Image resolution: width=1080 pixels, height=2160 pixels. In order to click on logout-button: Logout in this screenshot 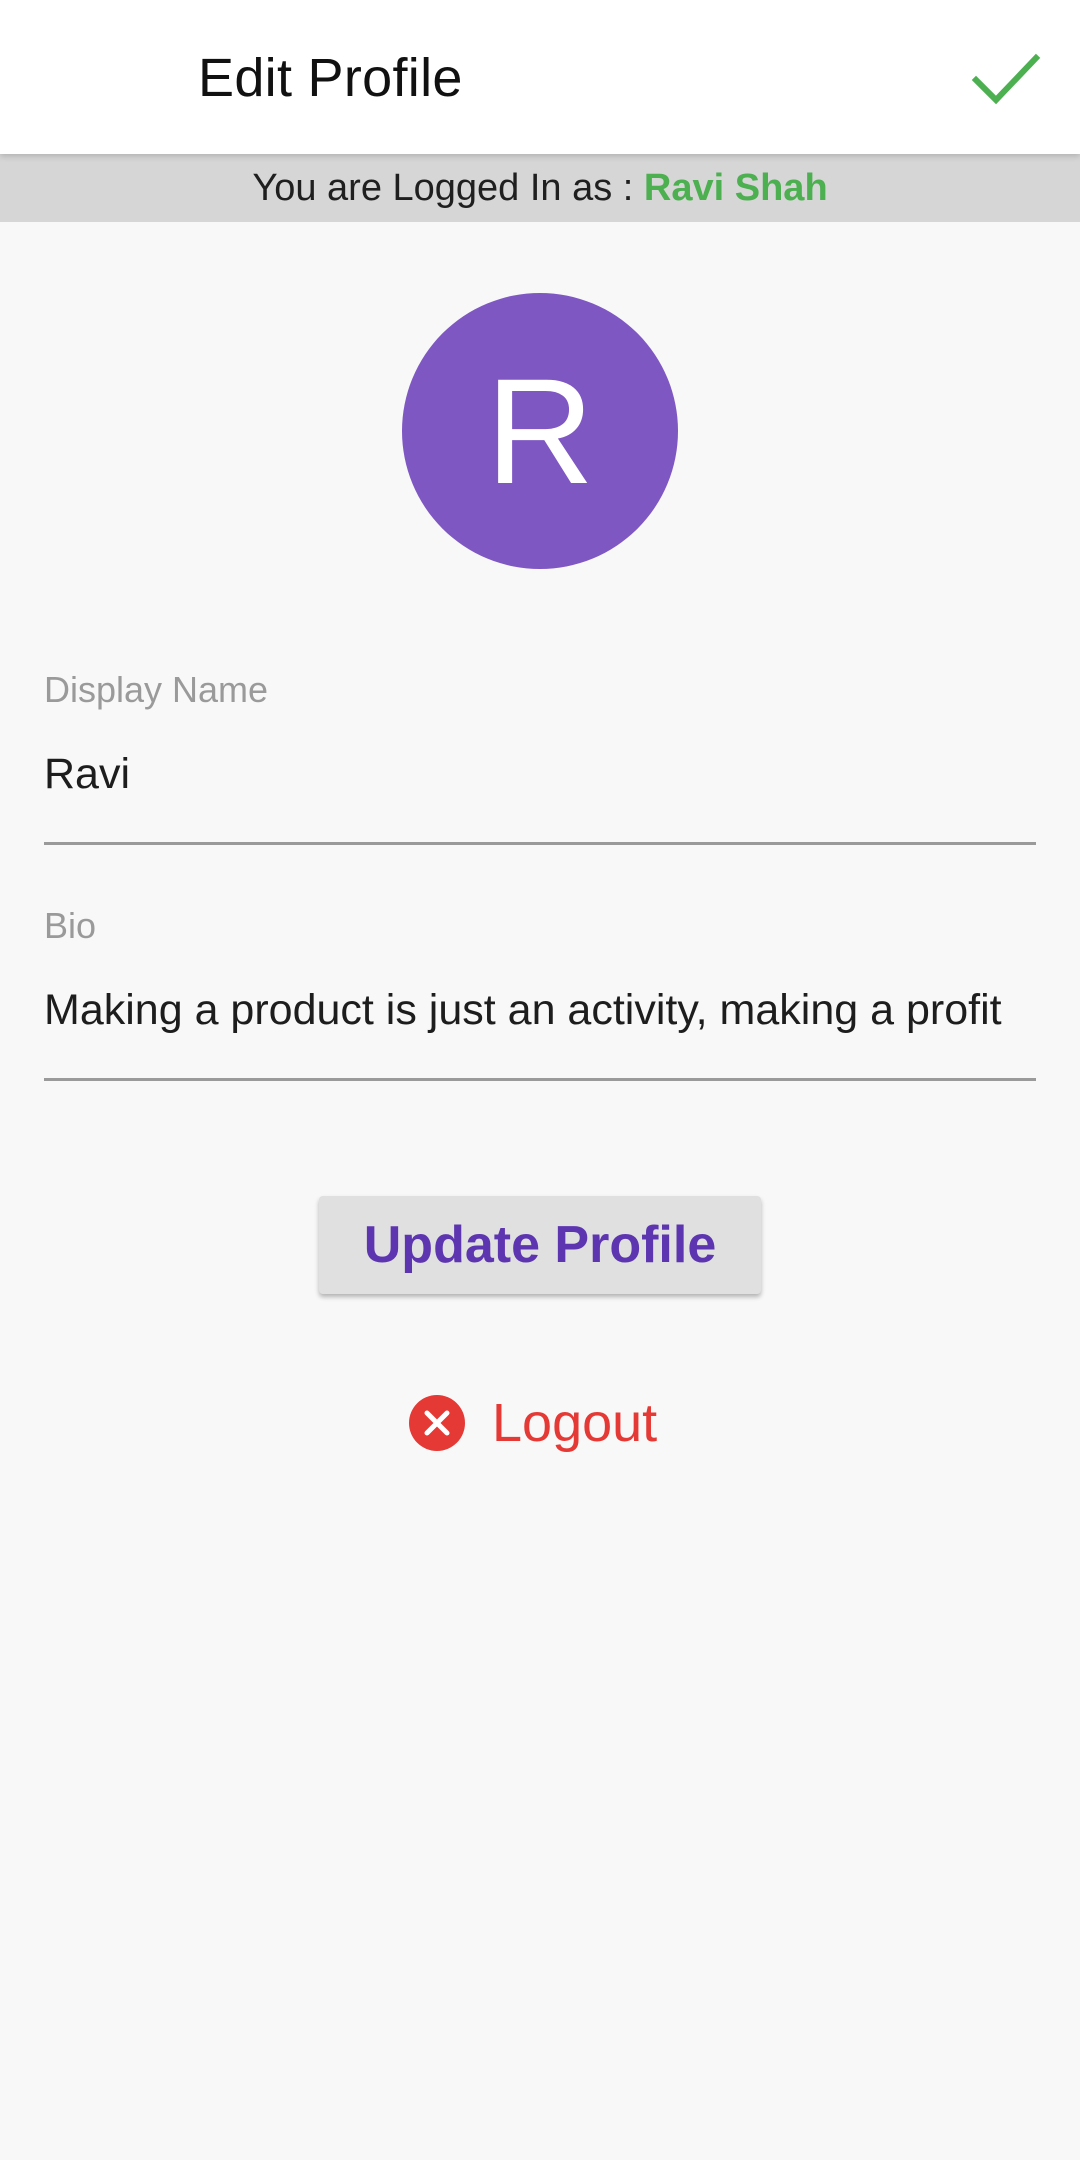, I will do `click(532, 1423)`.